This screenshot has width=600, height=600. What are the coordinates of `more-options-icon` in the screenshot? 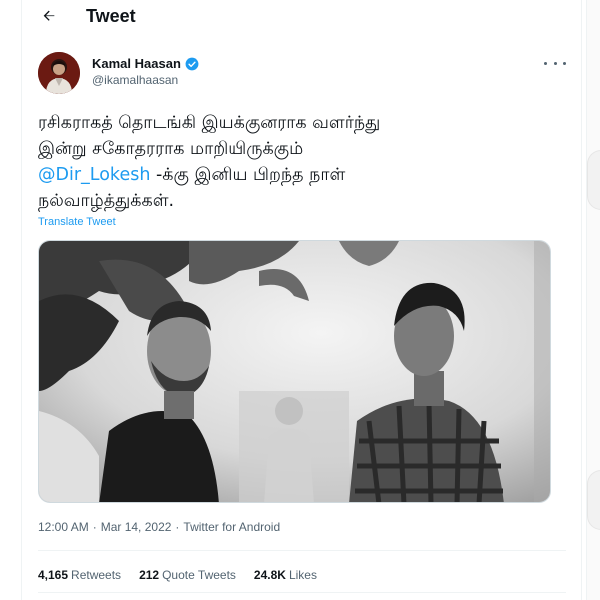 It's located at (555, 63).